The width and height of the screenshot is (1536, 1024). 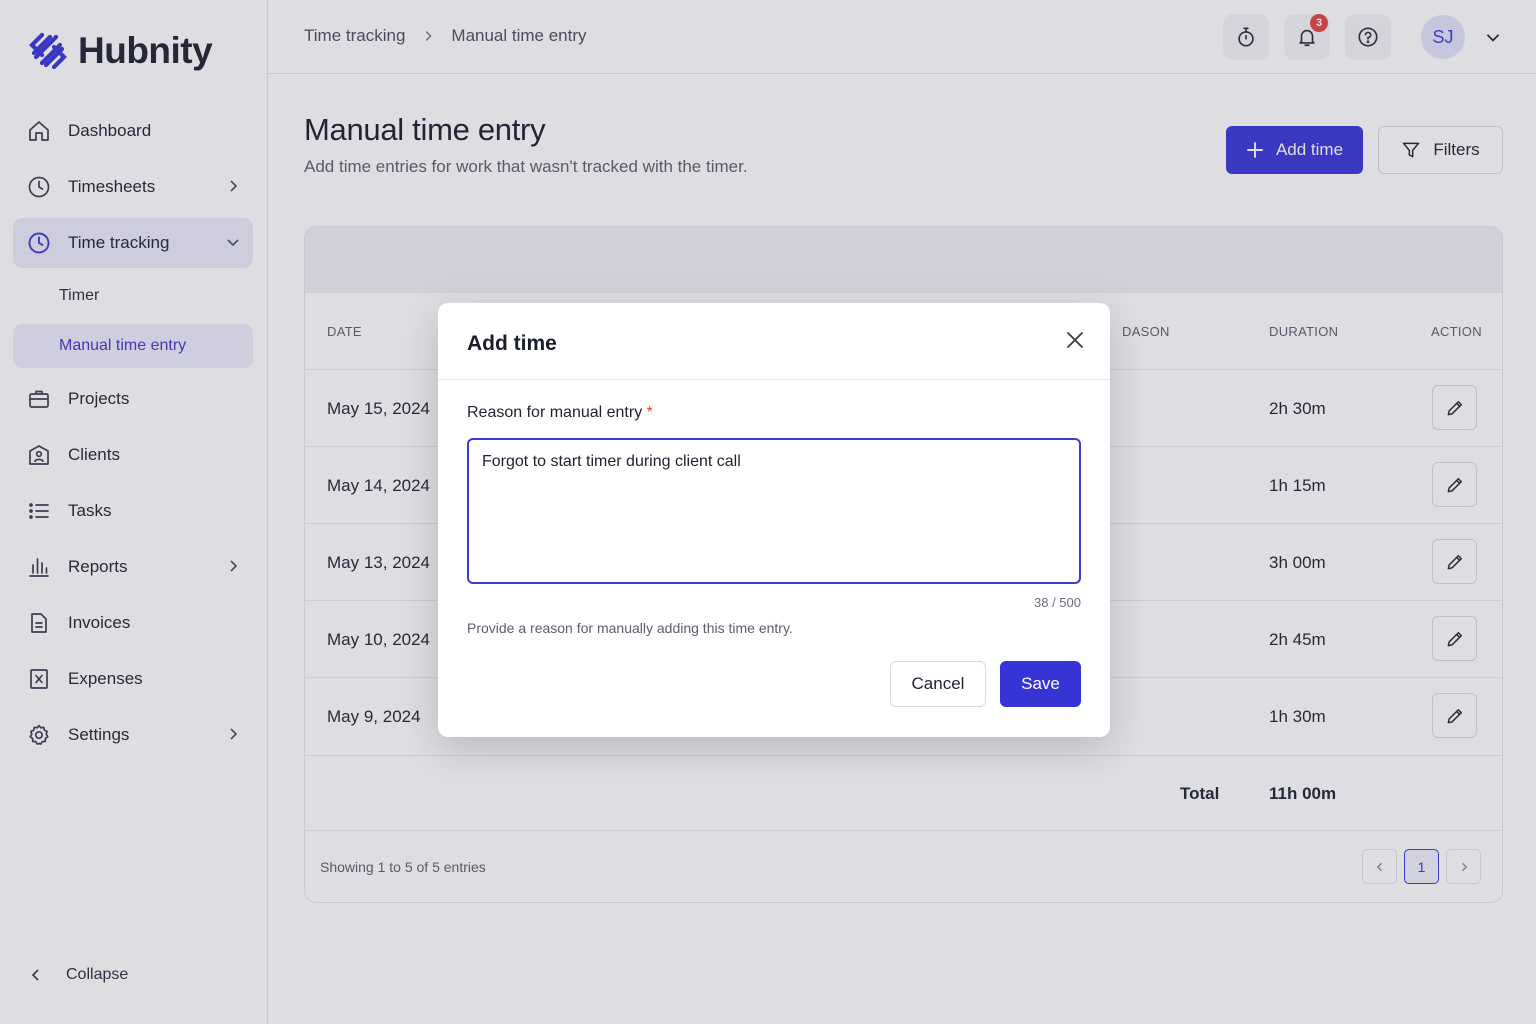 I want to click on reason-textarea: Forgot to start timer during client call, so click(x=774, y=511).